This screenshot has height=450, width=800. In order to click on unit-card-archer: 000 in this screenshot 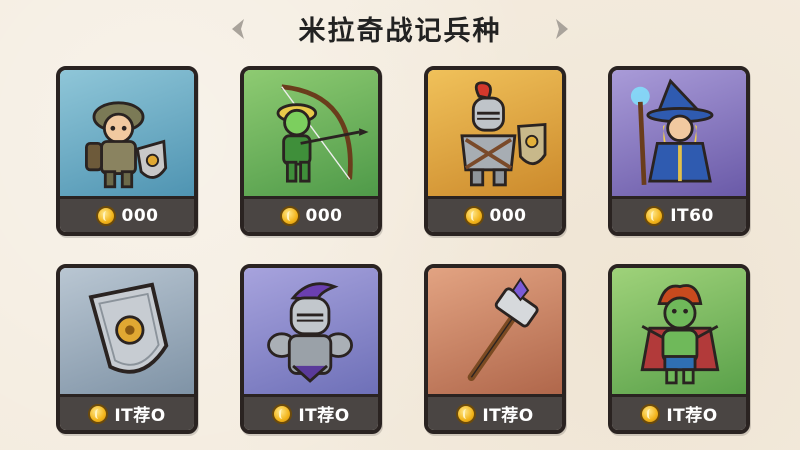, I will do `click(311, 151)`.